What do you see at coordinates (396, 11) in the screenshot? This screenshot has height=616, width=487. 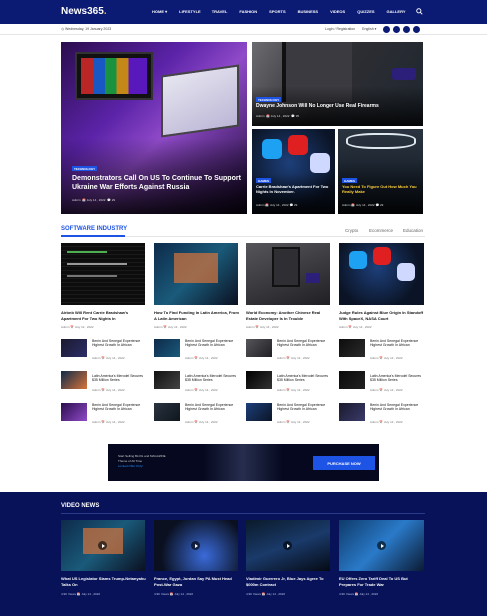 I see `menu-gallery: GALLERY` at bounding box center [396, 11].